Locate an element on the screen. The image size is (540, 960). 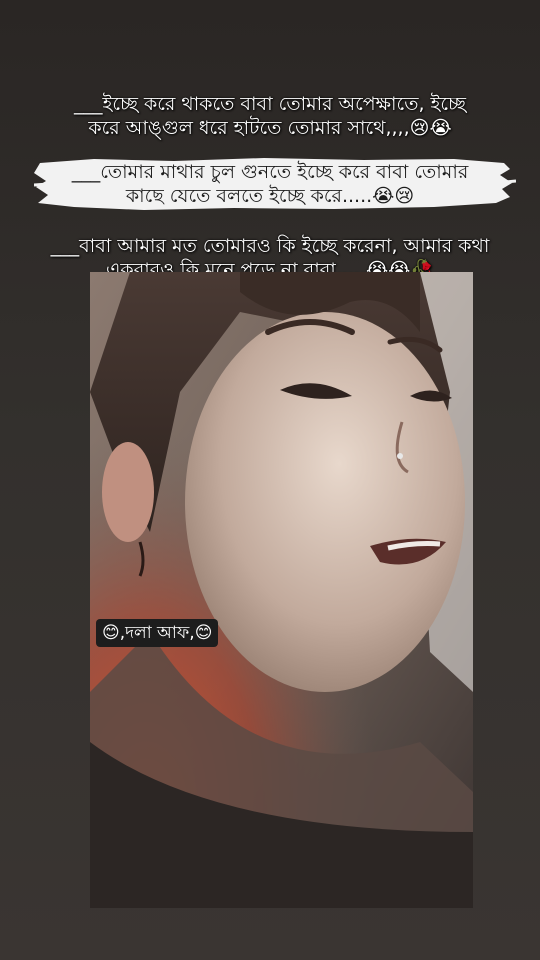
sticker-label: 😊,দলা আফ,😊 is located at coordinates (157, 633).